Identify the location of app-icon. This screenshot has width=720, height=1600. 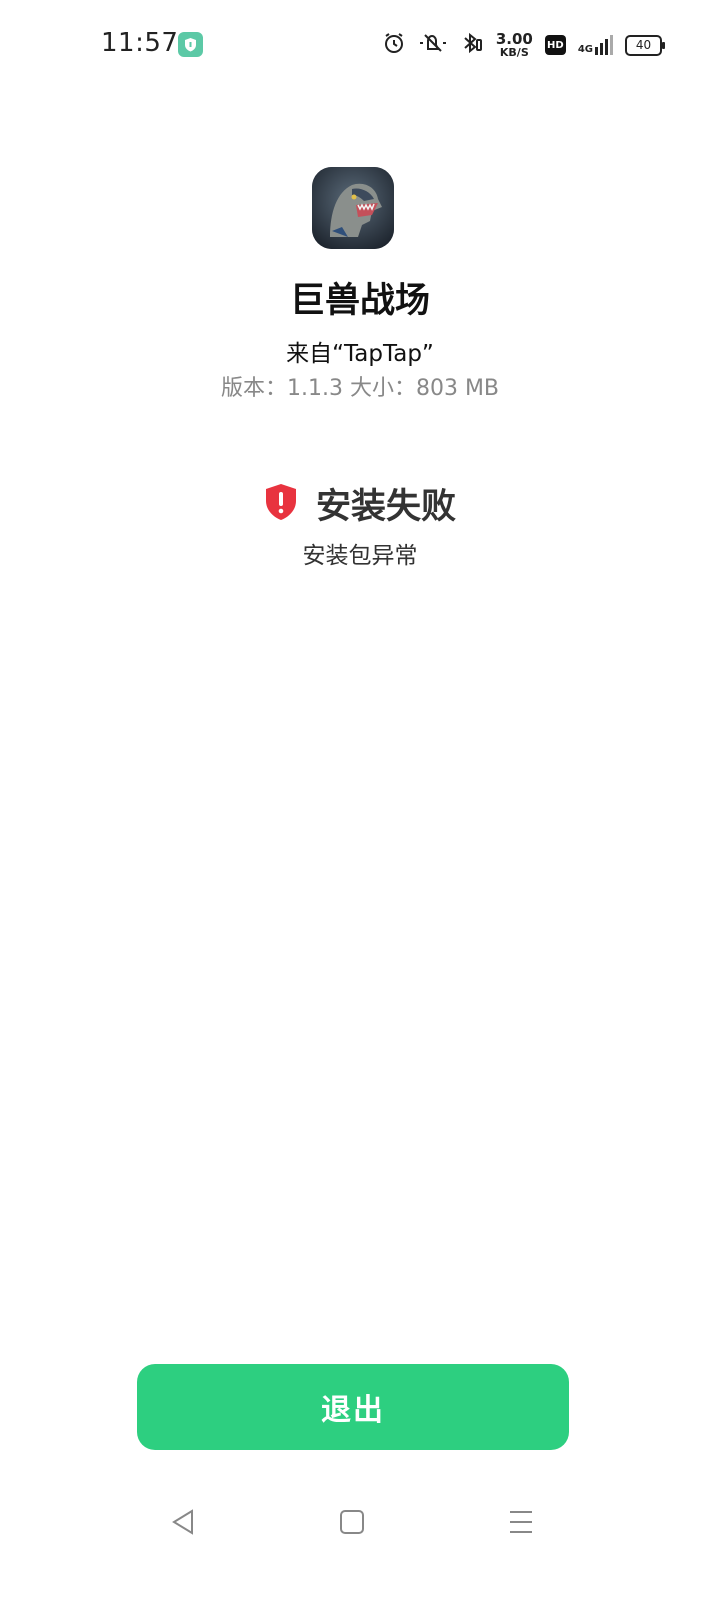
(353, 208).